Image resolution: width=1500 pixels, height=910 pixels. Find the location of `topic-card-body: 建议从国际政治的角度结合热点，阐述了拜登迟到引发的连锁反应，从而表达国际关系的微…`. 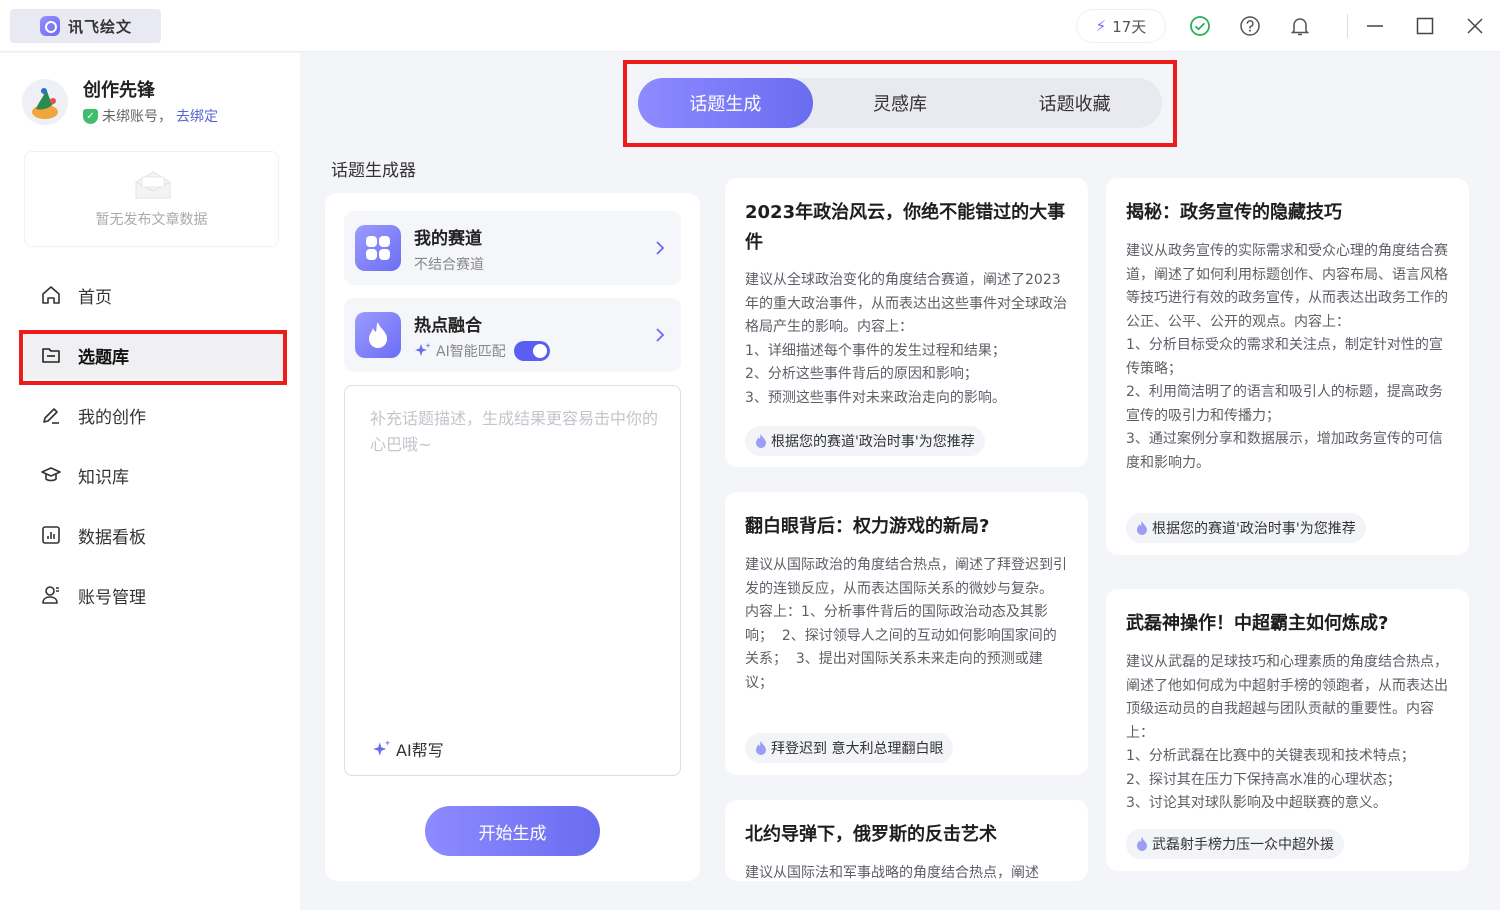

topic-card-body: 建议从国际政治的角度结合热点，阐述了拜登迟到引发的连锁反应，从而表达国际关系的微… is located at coordinates (906, 624).